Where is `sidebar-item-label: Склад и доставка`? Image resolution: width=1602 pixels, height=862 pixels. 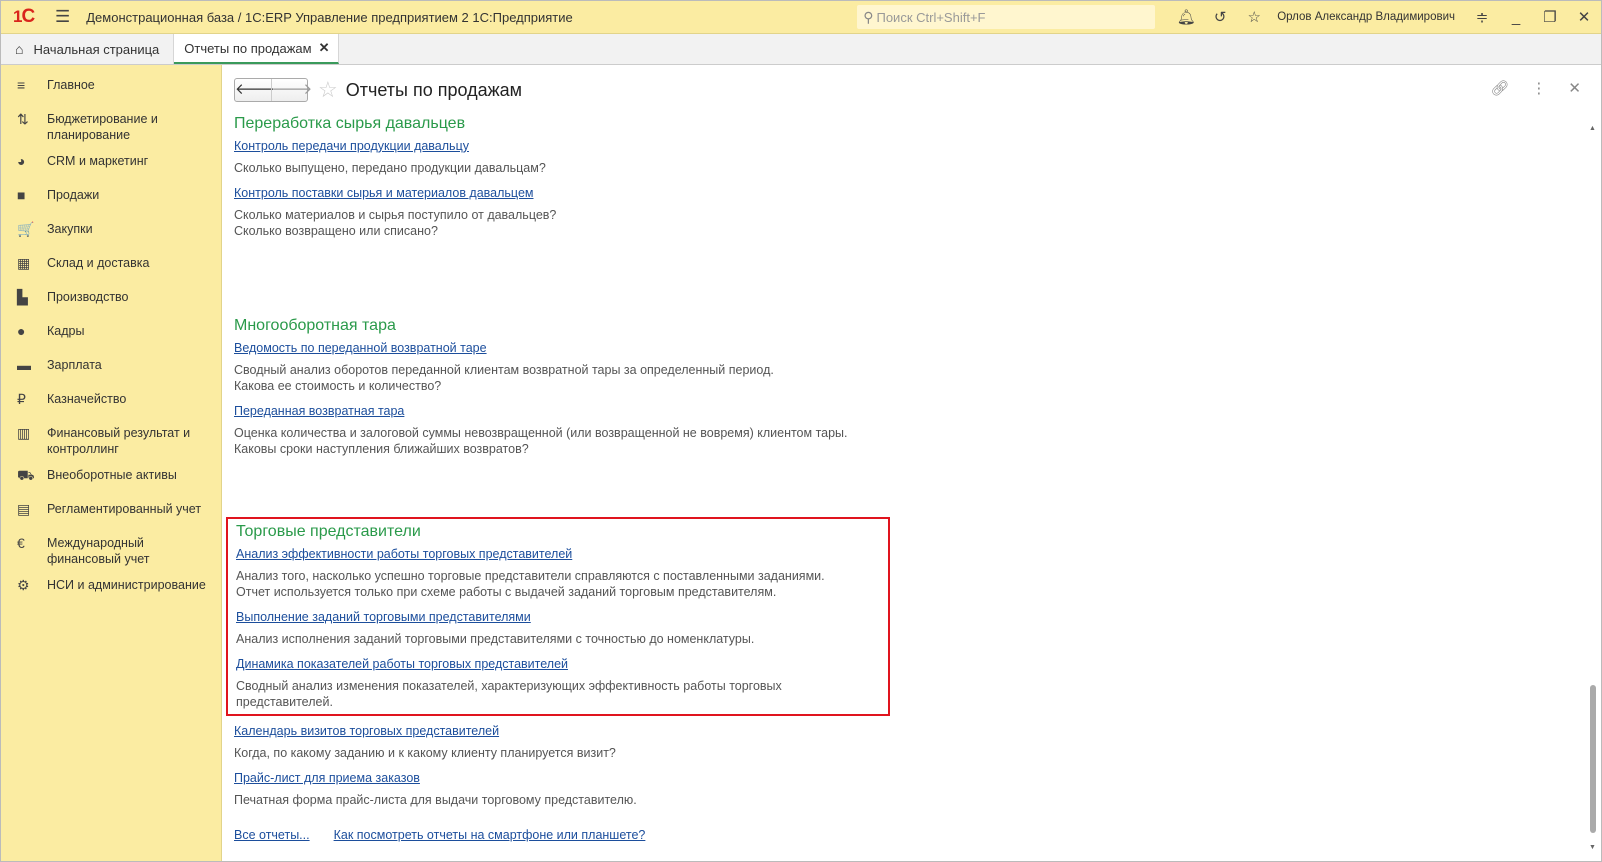 sidebar-item-label: Склад и доставка is located at coordinates (98, 263).